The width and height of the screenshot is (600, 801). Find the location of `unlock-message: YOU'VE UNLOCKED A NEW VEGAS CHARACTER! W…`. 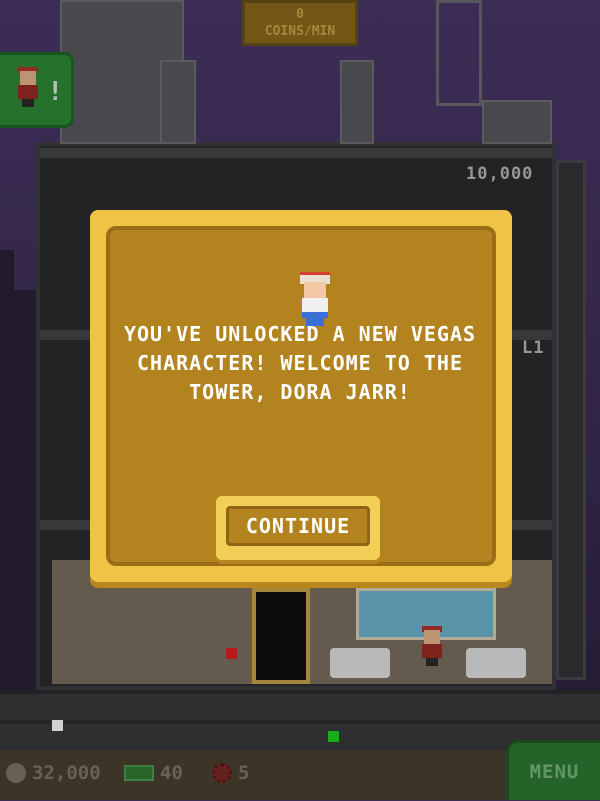

unlock-message: YOU'VE UNLOCKED A NEW VEGAS CHARACTER! W… is located at coordinates (300, 363).